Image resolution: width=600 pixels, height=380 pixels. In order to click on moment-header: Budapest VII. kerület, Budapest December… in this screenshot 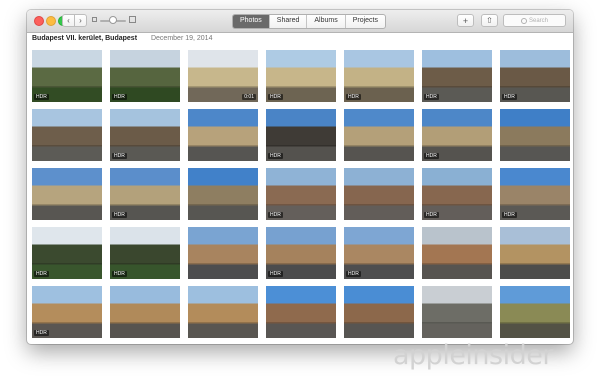, I will do `click(122, 38)`.